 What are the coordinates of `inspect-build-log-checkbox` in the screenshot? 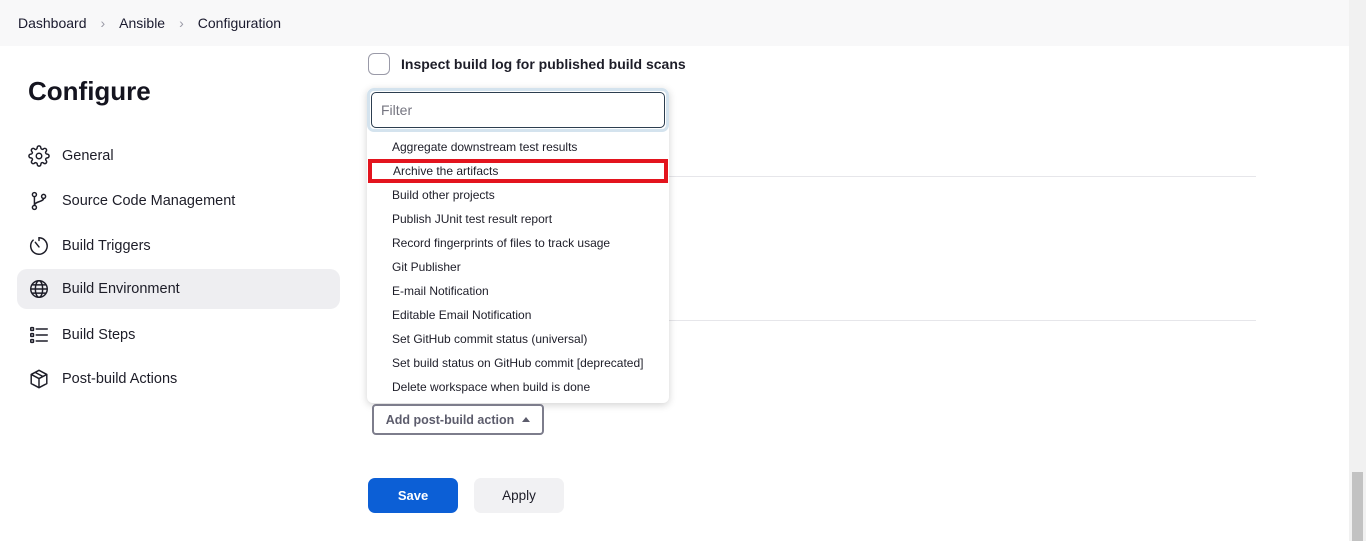 It's located at (379, 64).